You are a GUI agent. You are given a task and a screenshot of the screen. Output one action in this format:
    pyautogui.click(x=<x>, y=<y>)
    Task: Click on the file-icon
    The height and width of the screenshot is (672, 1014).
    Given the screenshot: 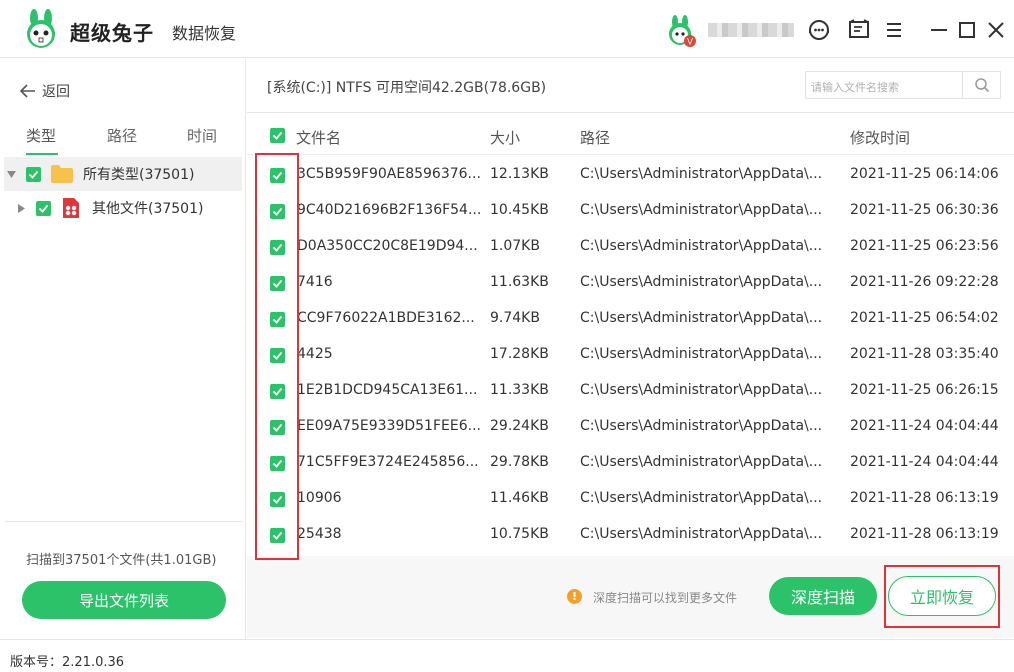 What is the action you would take?
    pyautogui.click(x=71, y=208)
    